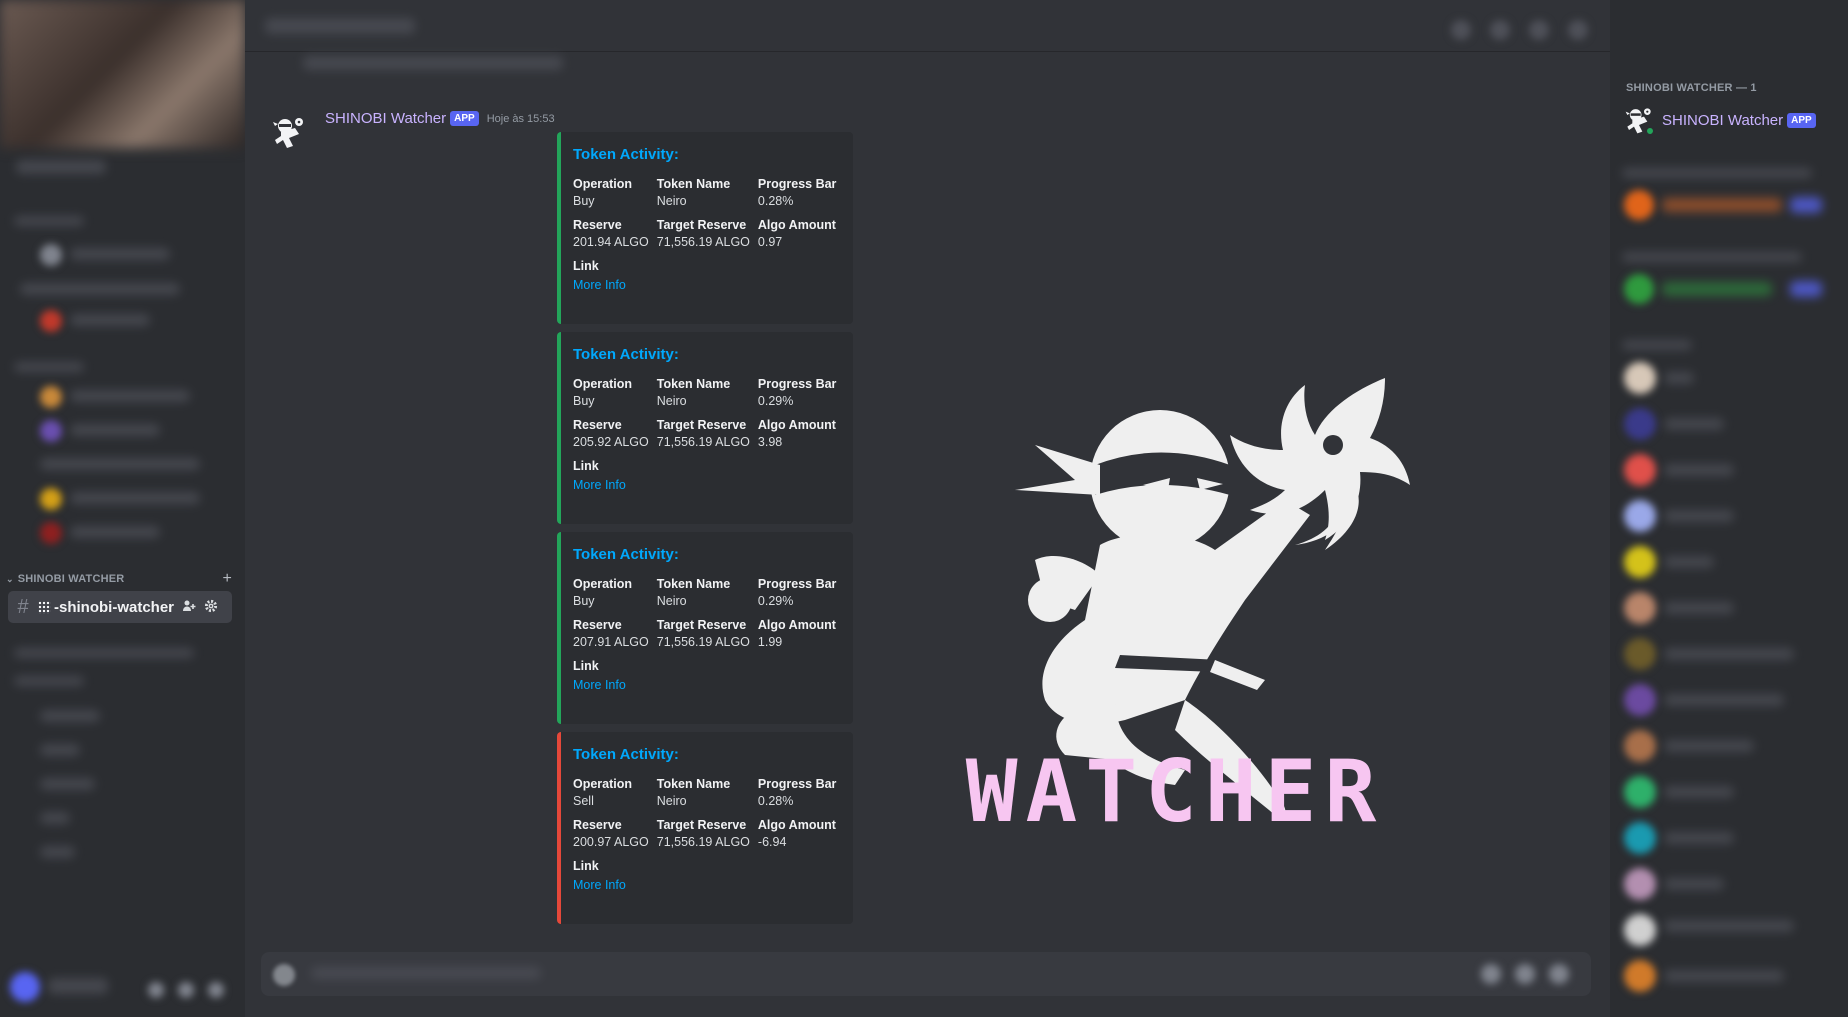 The width and height of the screenshot is (1848, 1017). What do you see at coordinates (1806, 205) in the screenshot?
I see `blurred-member-badge` at bounding box center [1806, 205].